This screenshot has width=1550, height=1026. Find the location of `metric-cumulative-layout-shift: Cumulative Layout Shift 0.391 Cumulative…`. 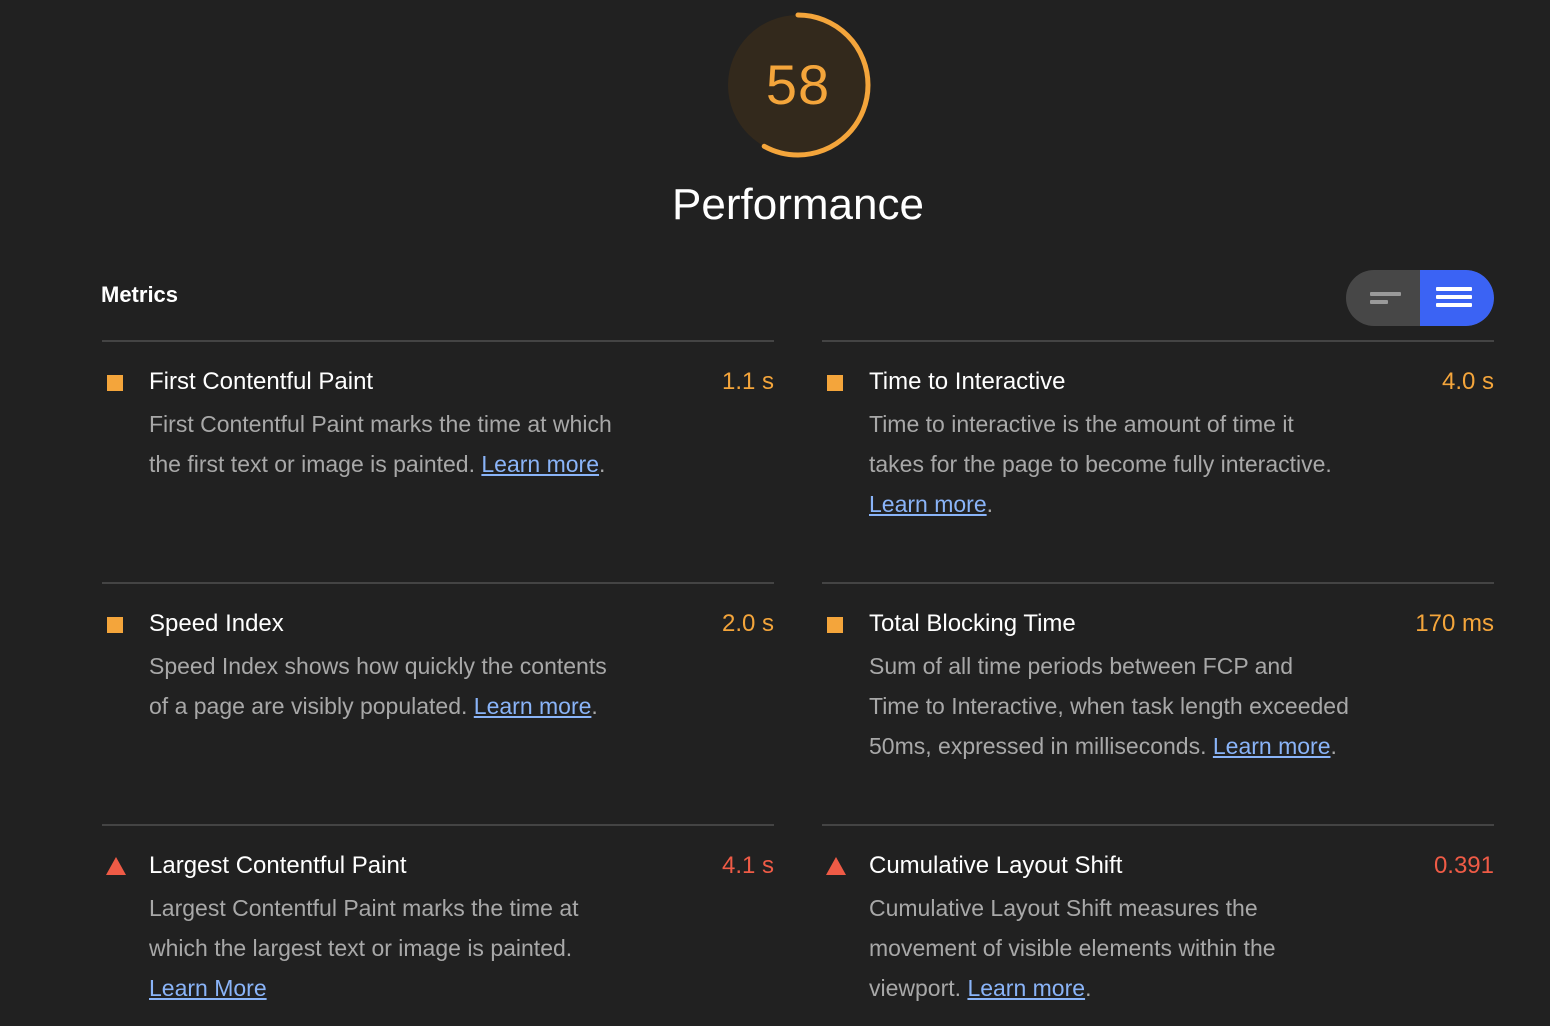

metric-cumulative-layout-shift: Cumulative Layout Shift 0.391 Cumulative… is located at coordinates (1158, 912).